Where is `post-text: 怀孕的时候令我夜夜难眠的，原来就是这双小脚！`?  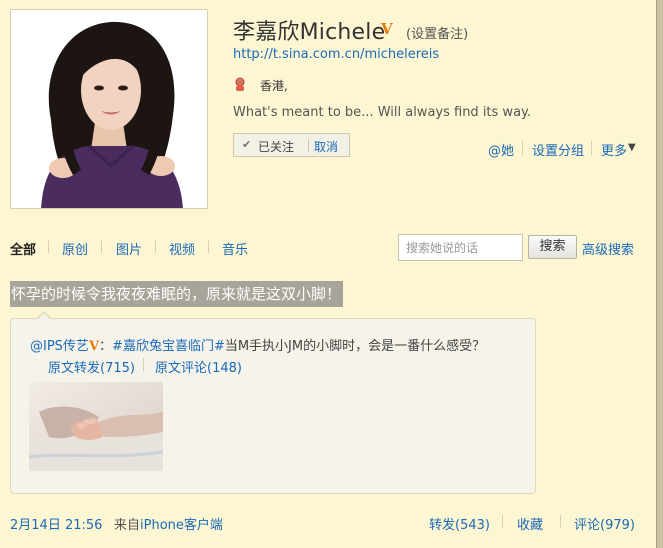 post-text: 怀孕的时候令我夜夜难眠的，原来就是这双小脚！ is located at coordinates (177, 294).